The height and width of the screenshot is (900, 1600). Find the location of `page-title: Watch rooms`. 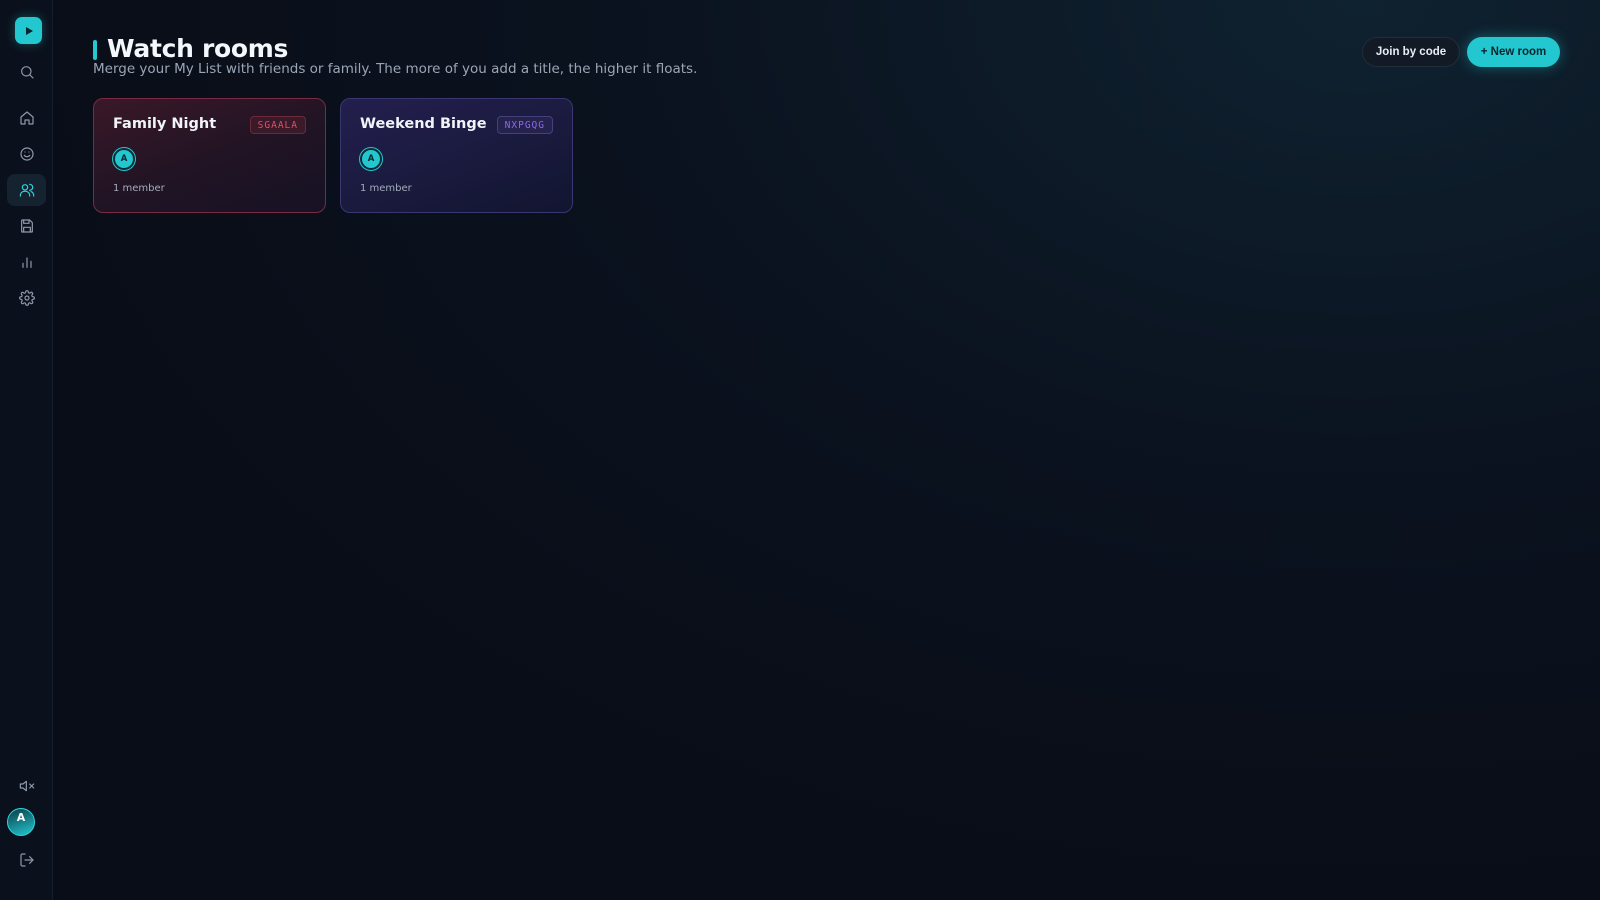

page-title: Watch rooms is located at coordinates (198, 48).